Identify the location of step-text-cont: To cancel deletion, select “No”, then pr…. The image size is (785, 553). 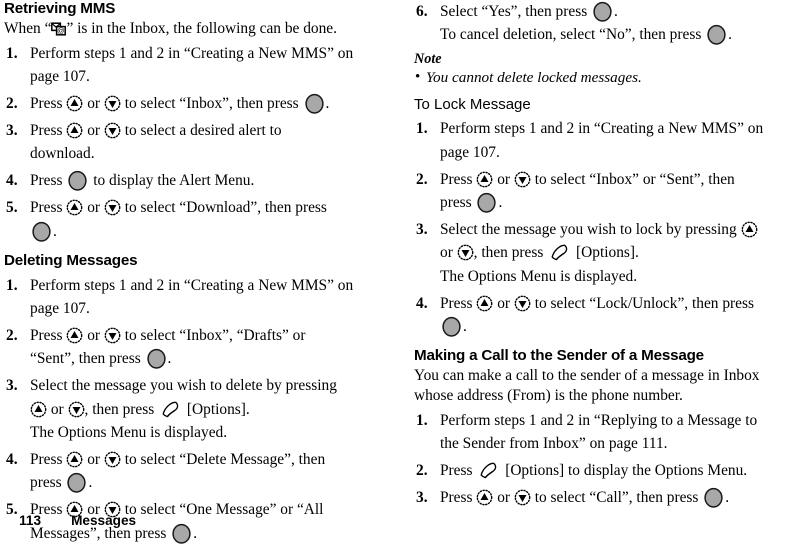
(608, 34).